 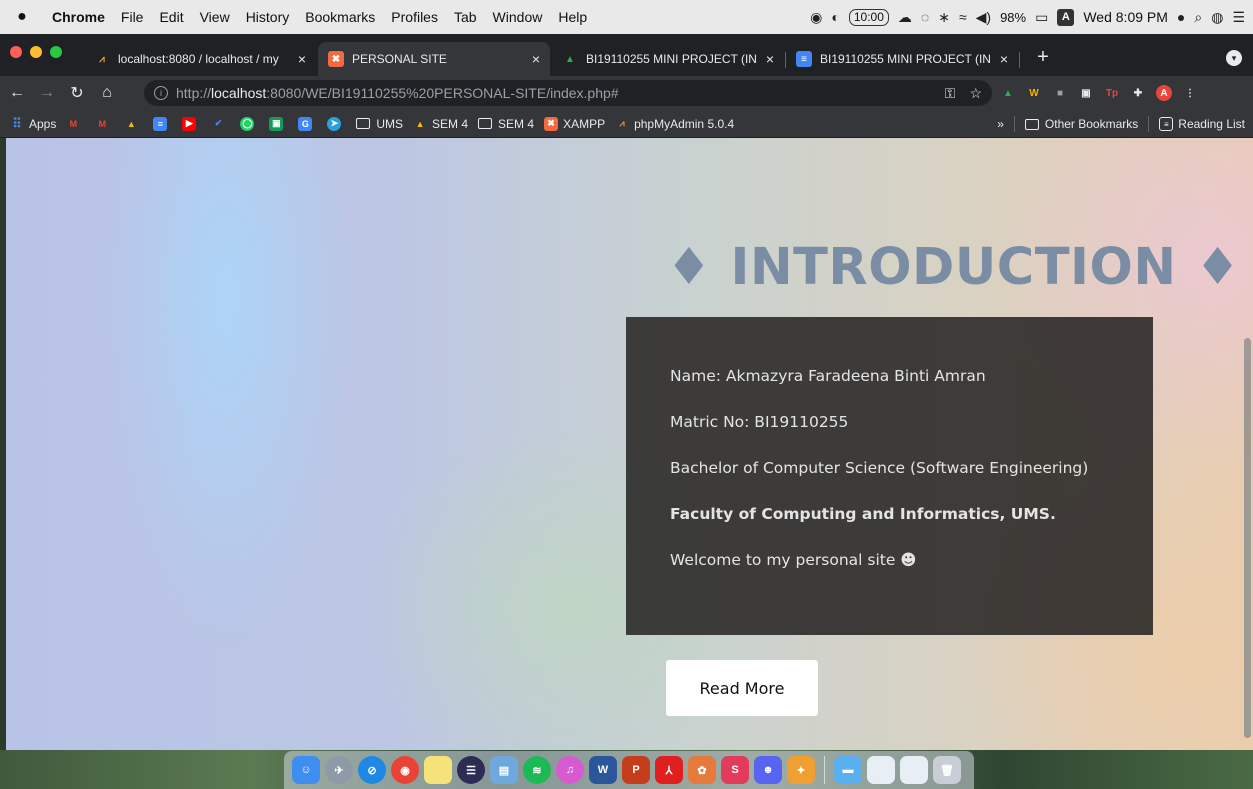 What do you see at coordinates (278, 123) in the screenshot?
I see `bookmark-classroom: ▣` at bounding box center [278, 123].